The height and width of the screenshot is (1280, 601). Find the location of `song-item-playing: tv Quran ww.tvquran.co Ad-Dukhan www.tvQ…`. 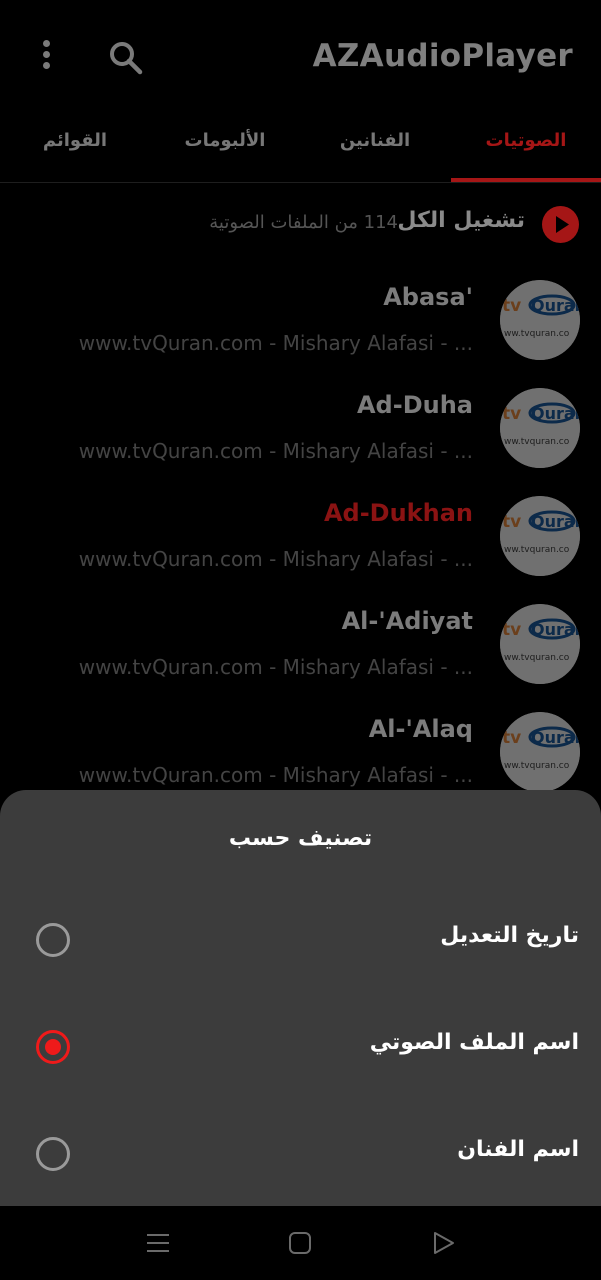

song-item-playing: tv Quran ww.tvquran.co Ad-Dukhan www.tvQ… is located at coordinates (300, 550).